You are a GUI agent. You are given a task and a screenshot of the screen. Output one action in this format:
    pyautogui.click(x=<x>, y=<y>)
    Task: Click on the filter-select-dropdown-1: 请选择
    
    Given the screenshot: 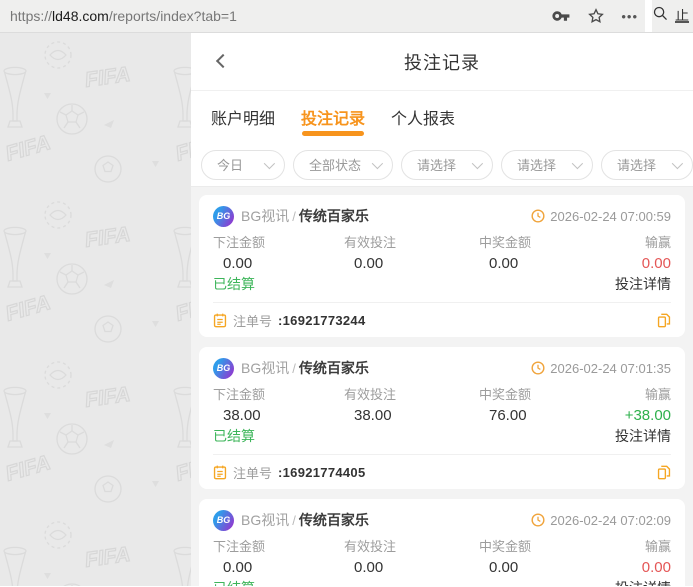 What is the action you would take?
    pyautogui.click(x=447, y=164)
    